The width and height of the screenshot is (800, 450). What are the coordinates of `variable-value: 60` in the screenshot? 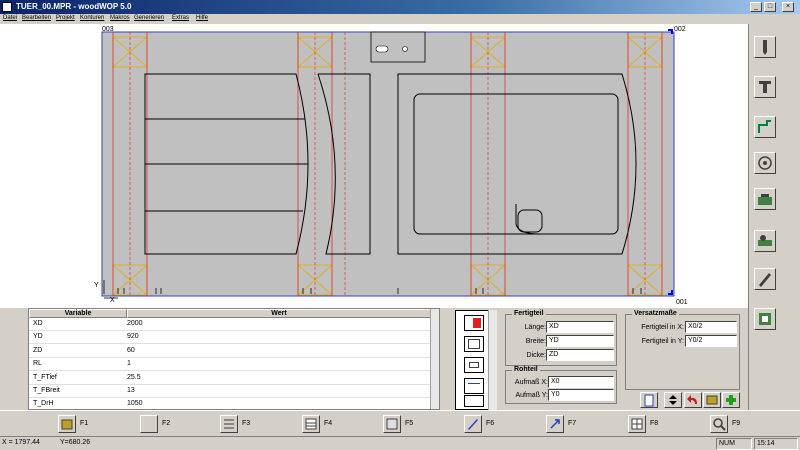 It's located at (131, 350).